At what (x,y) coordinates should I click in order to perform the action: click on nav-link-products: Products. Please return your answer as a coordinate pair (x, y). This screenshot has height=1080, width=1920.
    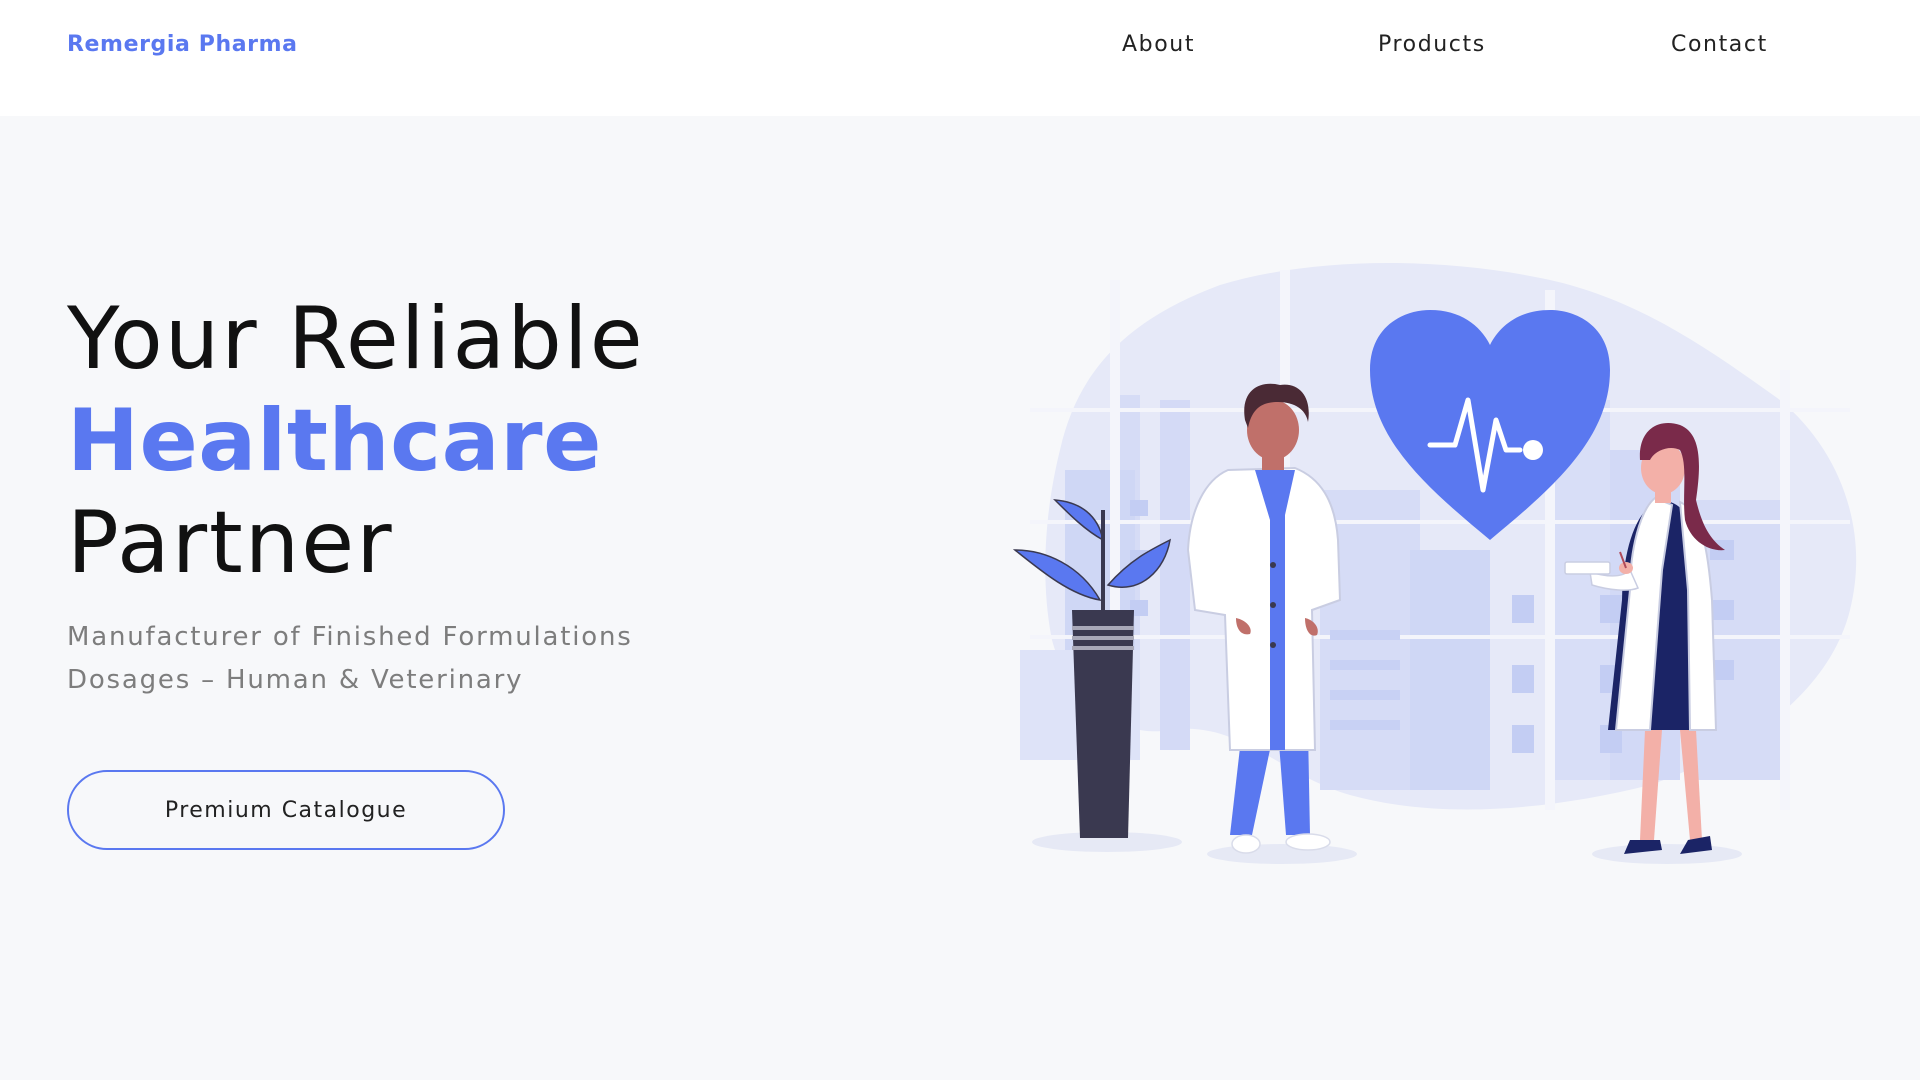
    Looking at the image, I should click on (1432, 44).